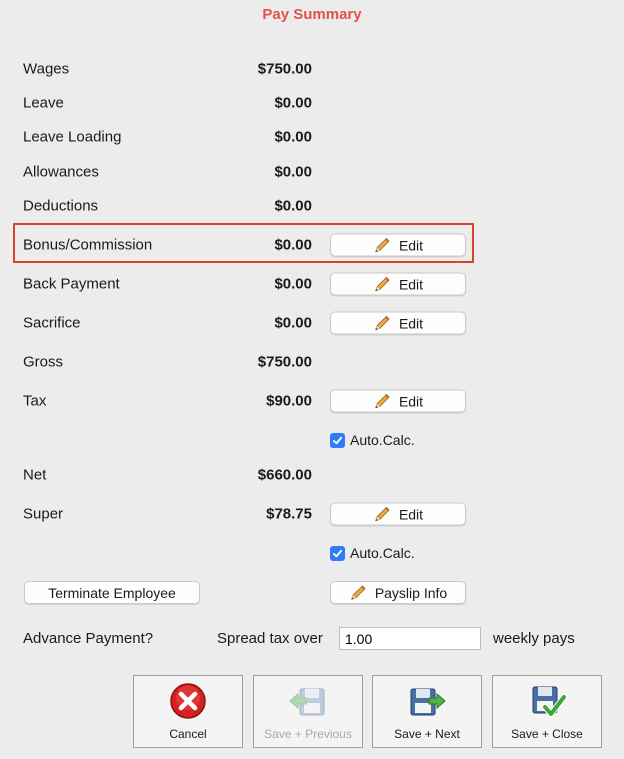 This screenshot has width=624, height=759. I want to click on edit-bonus-button: Edit, so click(398, 245).